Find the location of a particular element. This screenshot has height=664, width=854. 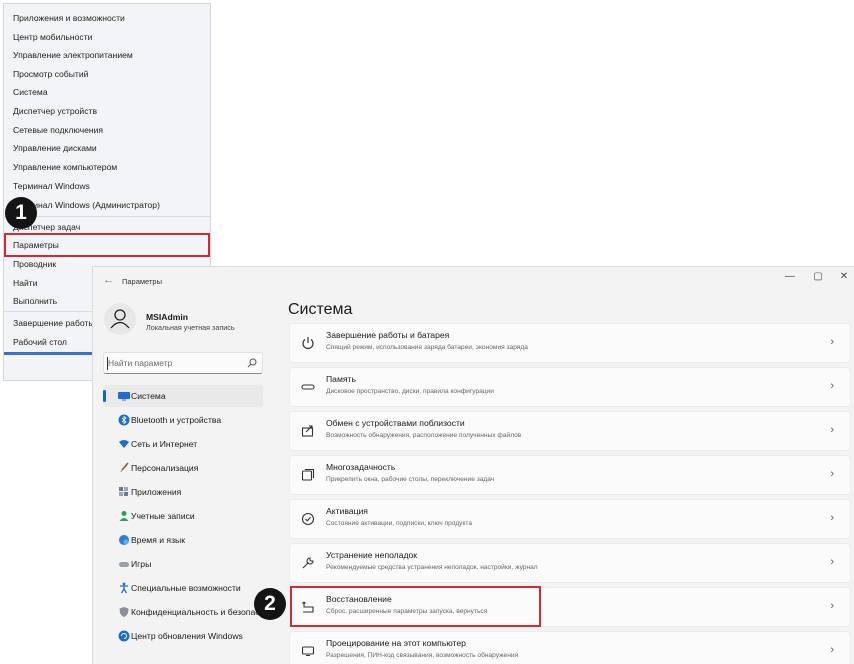

nav-item-privacy: Конфиденциальность и безопасность is located at coordinates (192, 612).